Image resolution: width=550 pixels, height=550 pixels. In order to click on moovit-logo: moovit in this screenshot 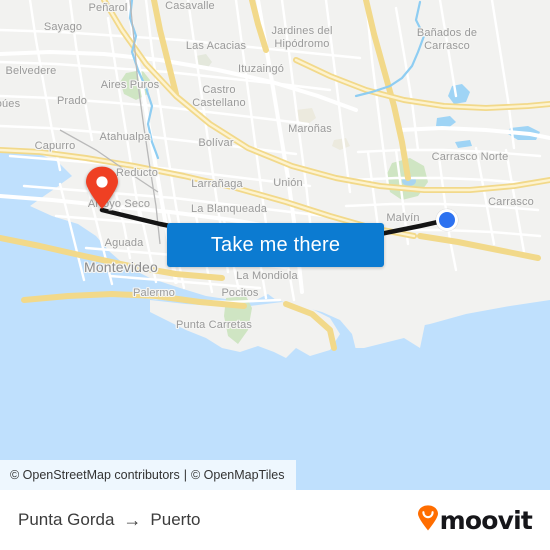, I will do `click(475, 520)`.